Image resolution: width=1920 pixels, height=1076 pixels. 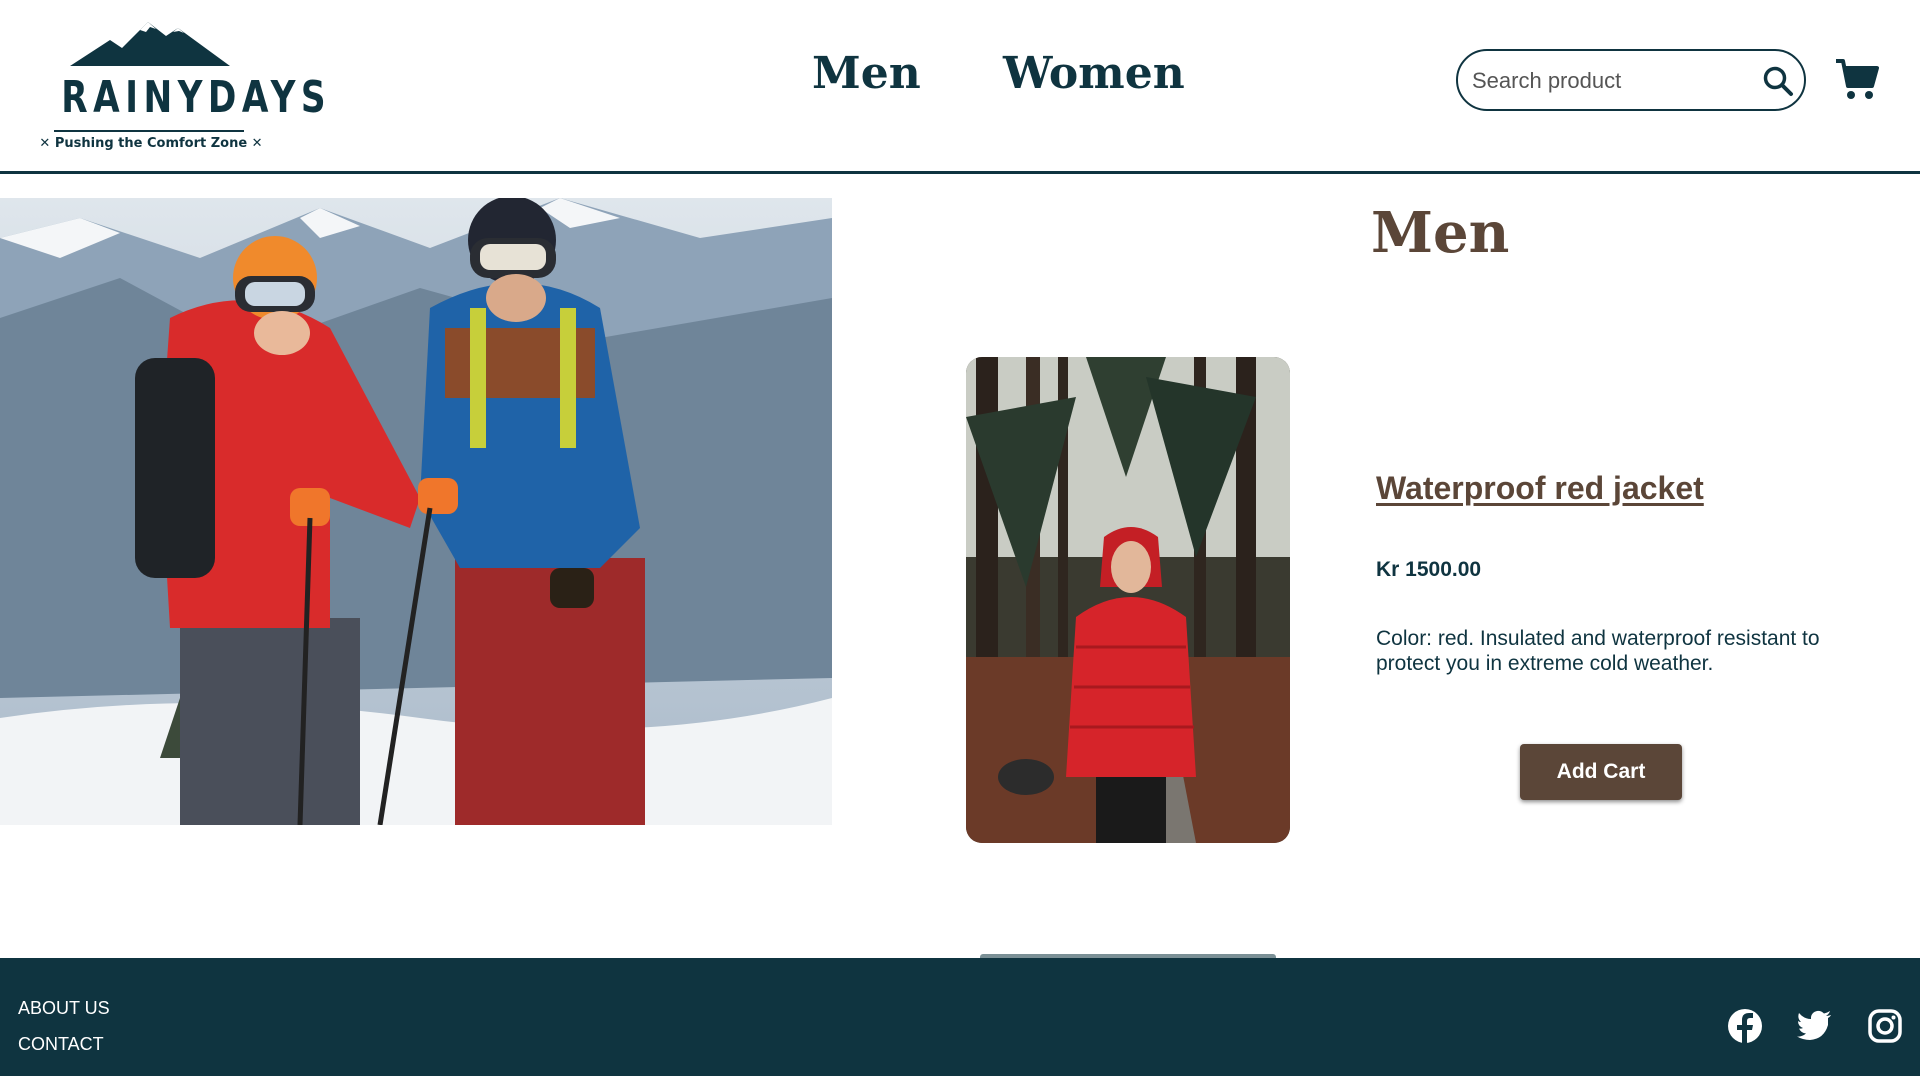 What do you see at coordinates (960, 172) in the screenshot?
I see `header-divider` at bounding box center [960, 172].